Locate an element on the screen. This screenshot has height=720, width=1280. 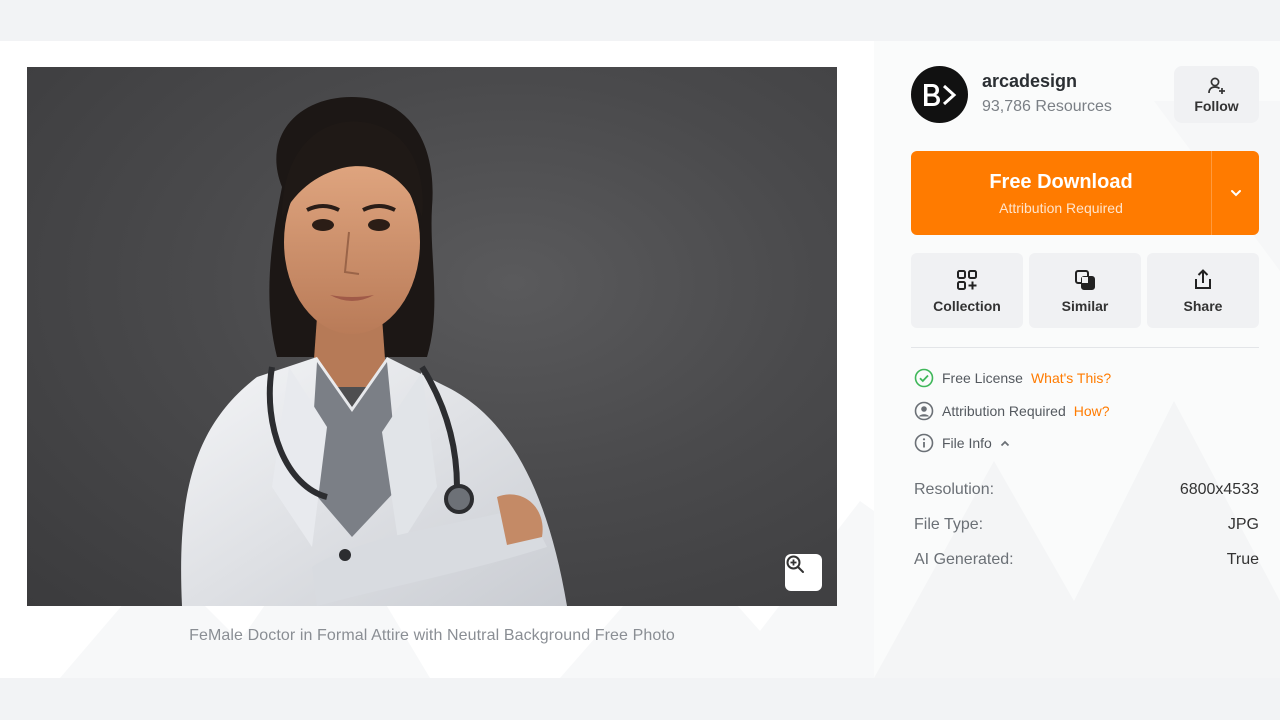
user-circle-icon is located at coordinates (924, 411).